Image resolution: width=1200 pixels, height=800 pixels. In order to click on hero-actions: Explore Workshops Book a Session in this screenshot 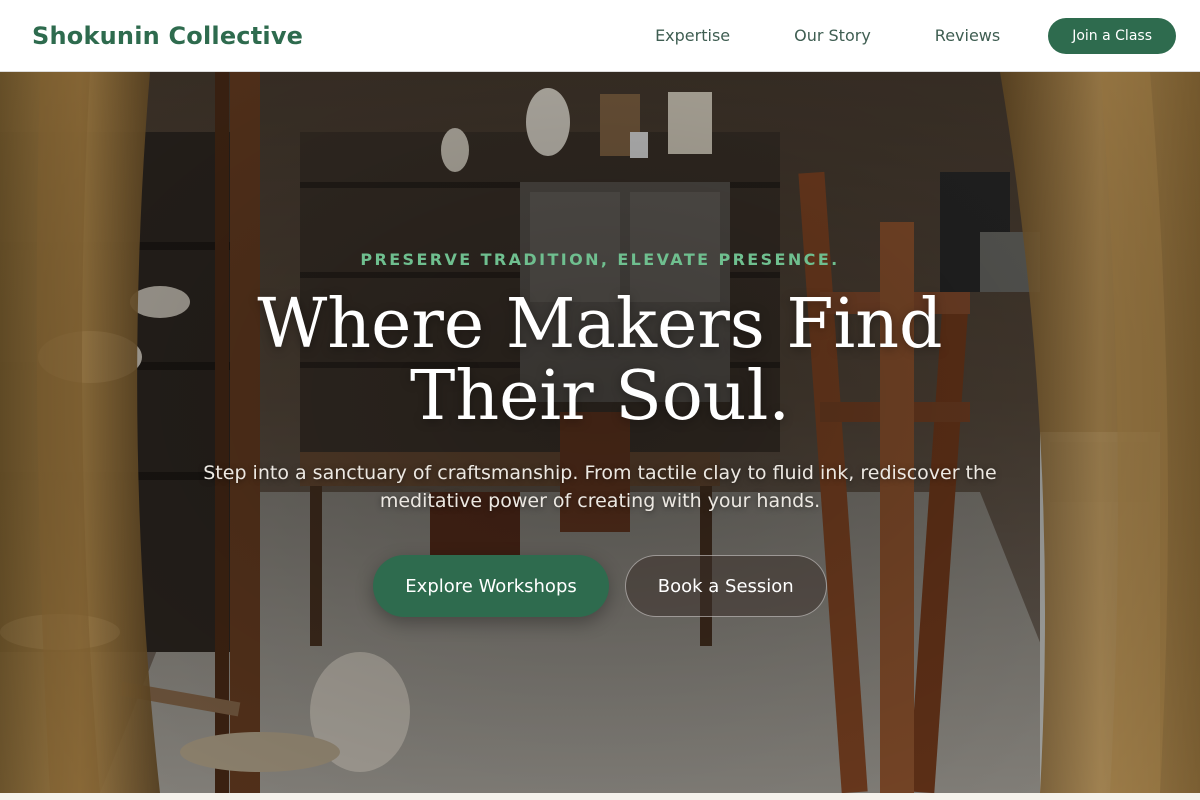, I will do `click(600, 586)`.